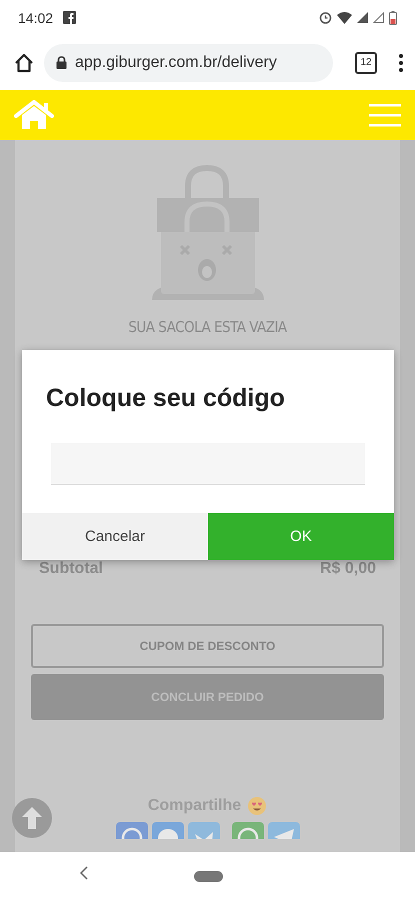 The width and height of the screenshot is (415, 900). Describe the element at coordinates (344, 18) in the screenshot. I see `wifi-icon` at that location.